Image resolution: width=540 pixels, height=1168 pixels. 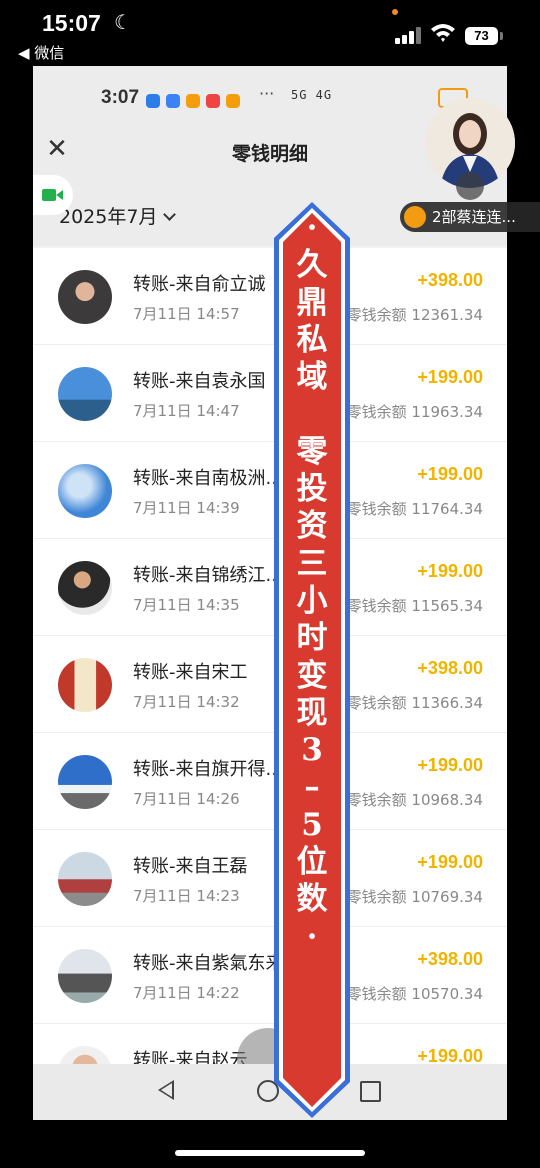 I want to click on transaction-title: 转账-来自袁永国, so click(x=199, y=381).